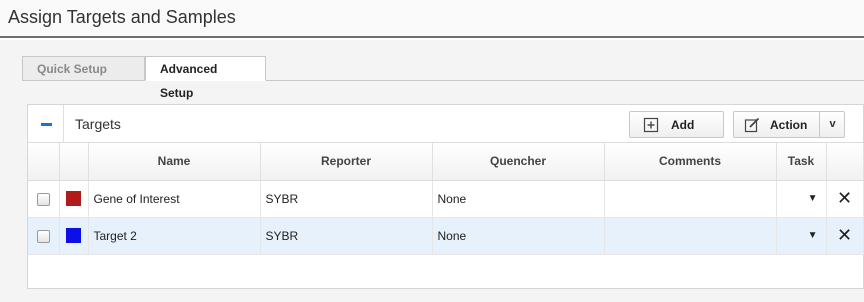 The image size is (864, 302). What do you see at coordinates (174, 162) in the screenshot?
I see `name-column-header: Name` at bounding box center [174, 162].